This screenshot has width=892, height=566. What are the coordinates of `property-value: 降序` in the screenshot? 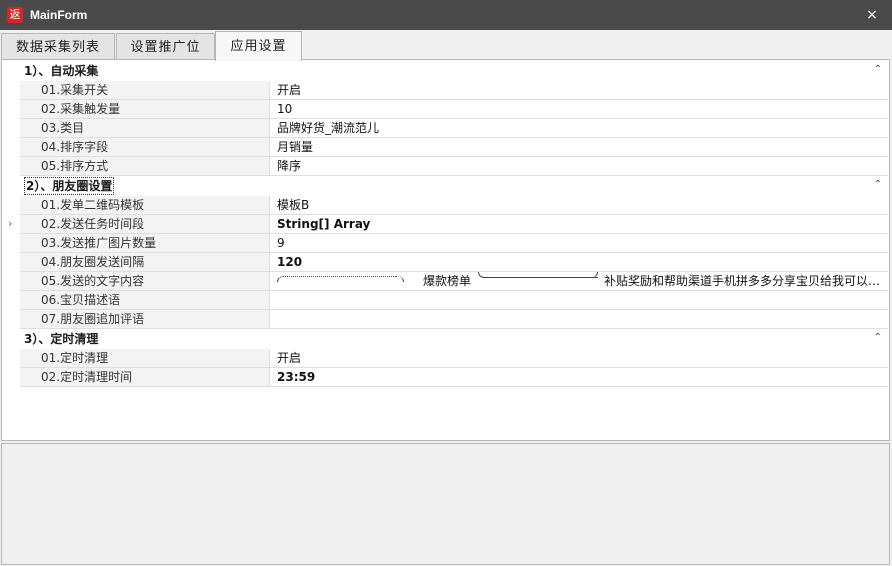 It's located at (579, 166).